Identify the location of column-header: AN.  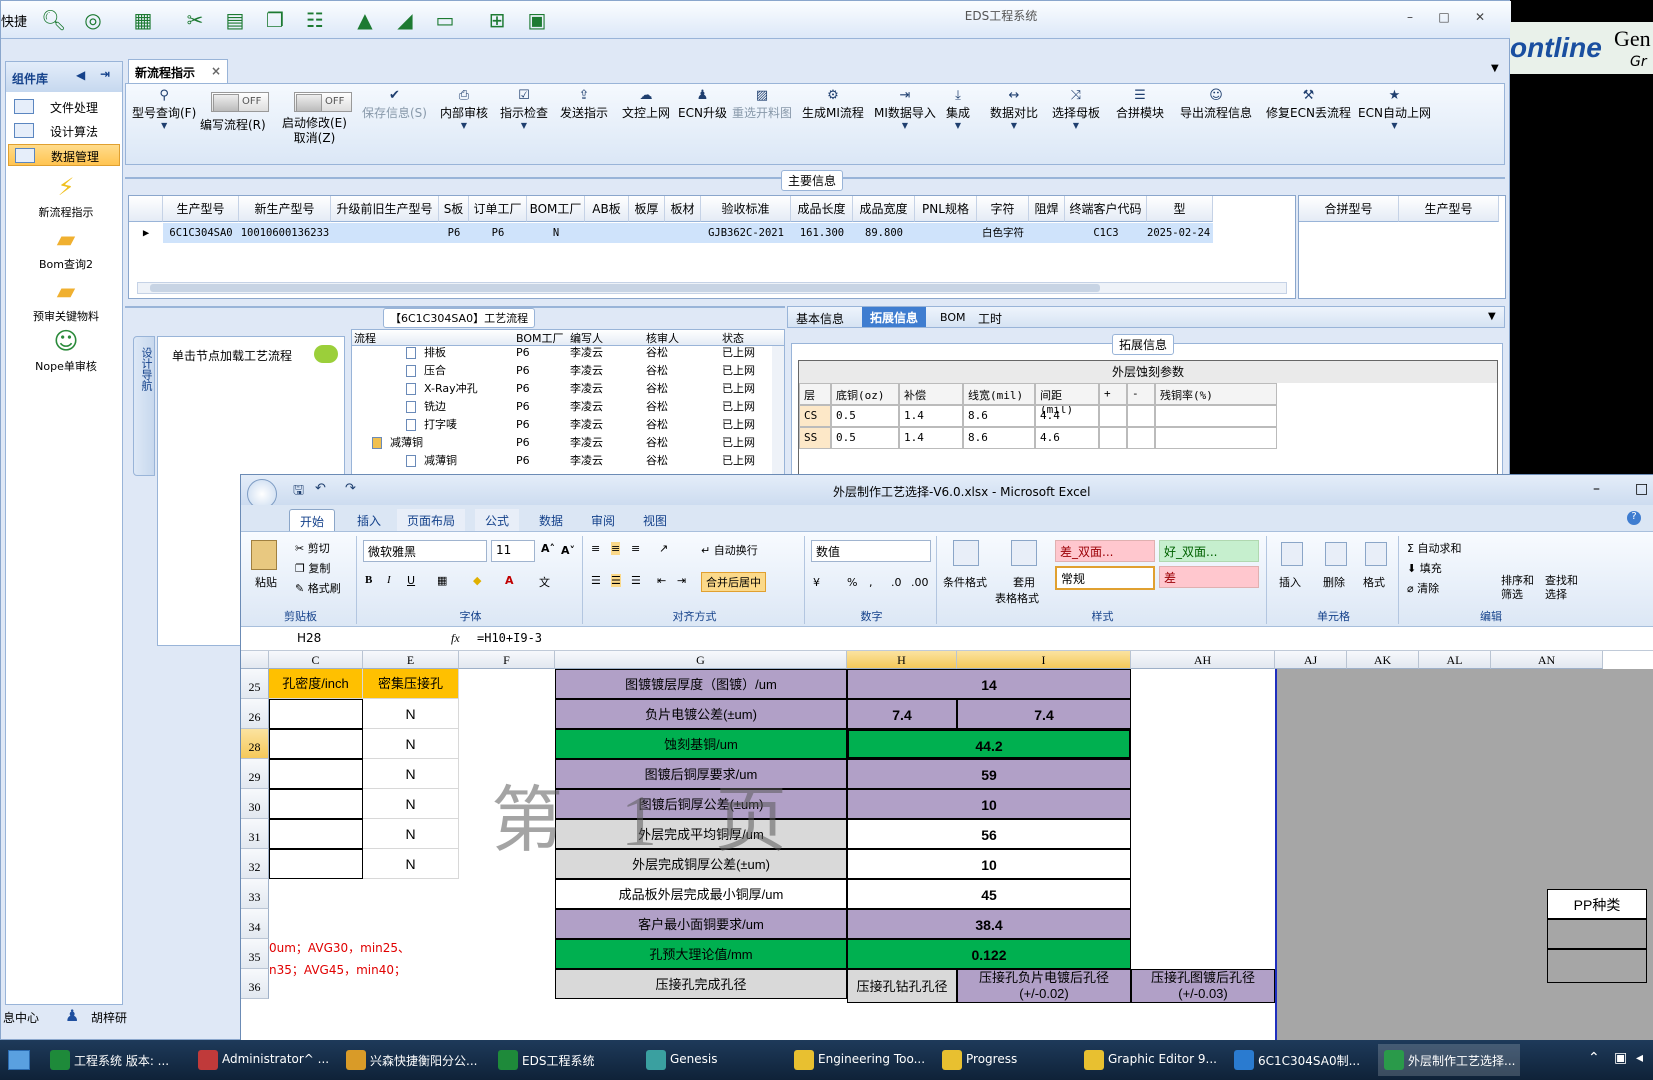
(1547, 660).